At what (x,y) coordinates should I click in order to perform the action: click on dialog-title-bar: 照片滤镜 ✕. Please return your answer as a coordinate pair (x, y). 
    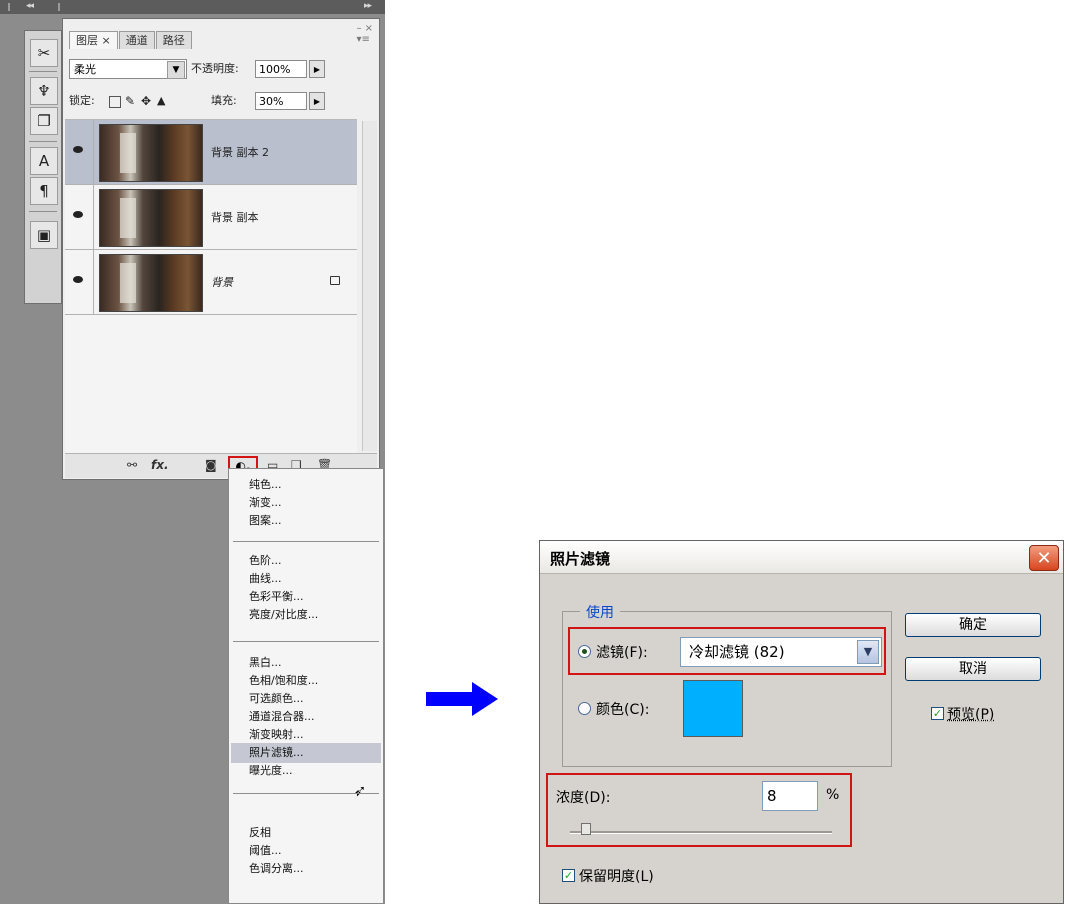
    Looking at the image, I should click on (801, 557).